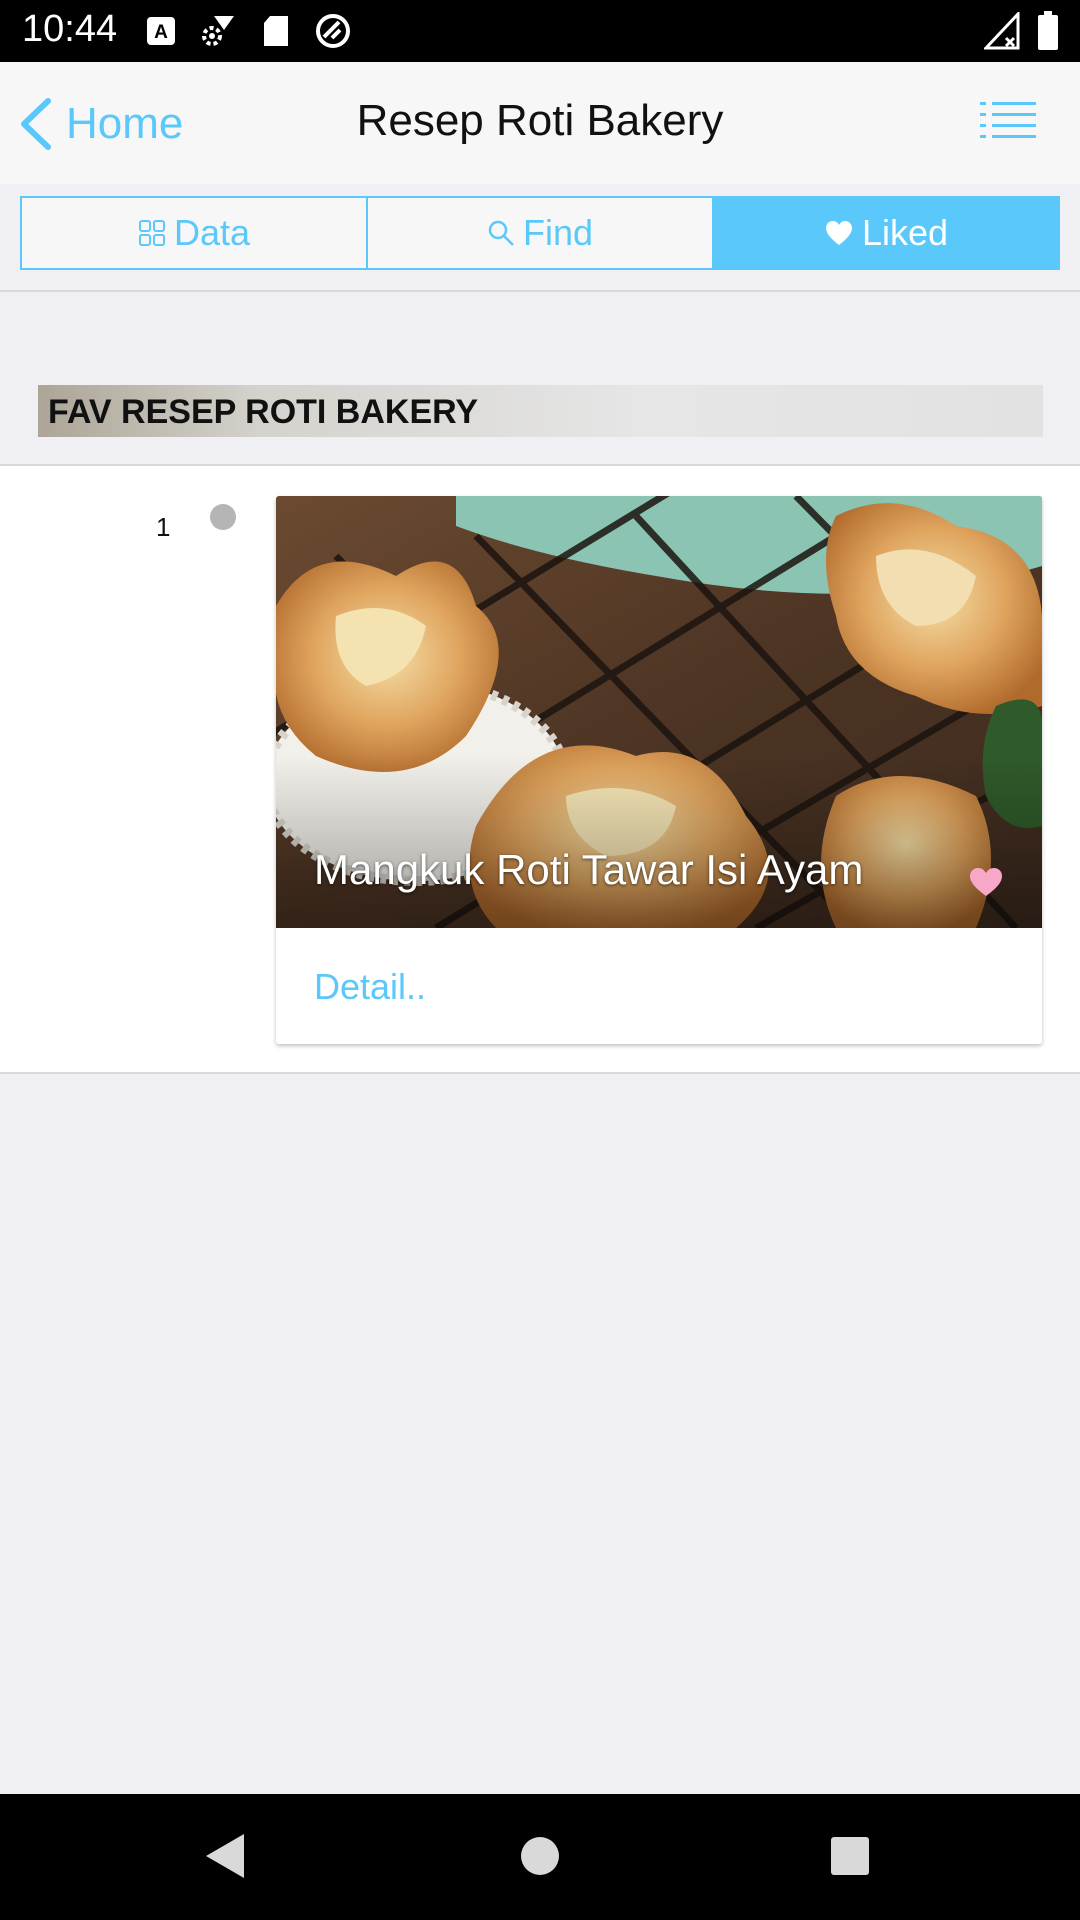  What do you see at coordinates (263, 412) in the screenshot?
I see `section-title: FAV RESEP ROTI BAKERY` at bounding box center [263, 412].